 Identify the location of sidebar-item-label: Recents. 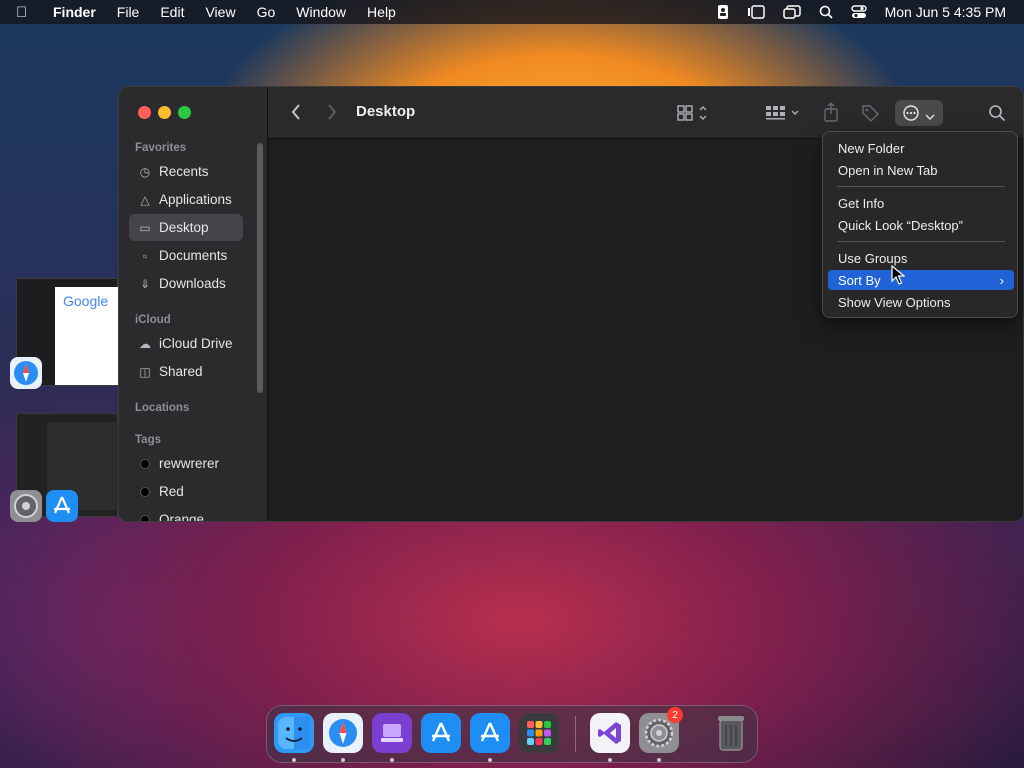
(184, 171).